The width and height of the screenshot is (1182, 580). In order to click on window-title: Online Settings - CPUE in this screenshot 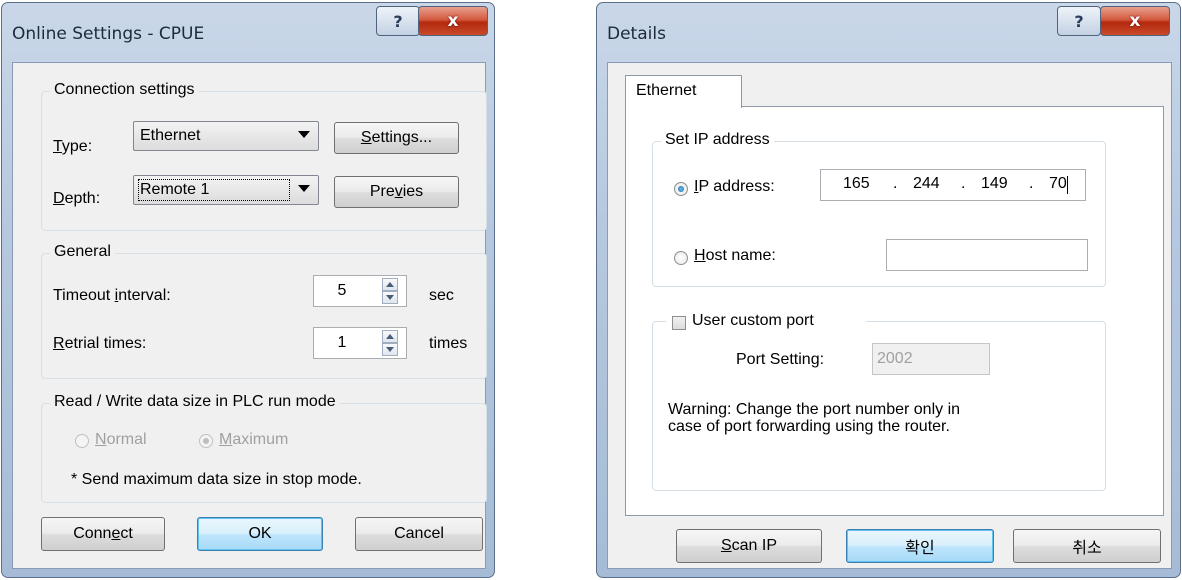, I will do `click(108, 34)`.